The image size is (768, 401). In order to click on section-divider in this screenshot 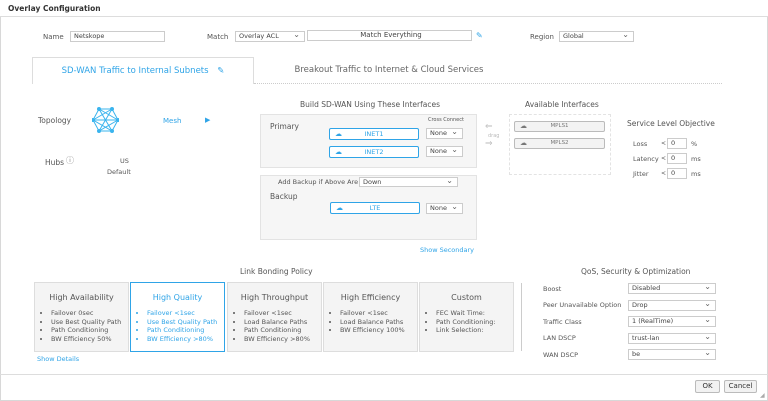, I will do `click(521, 317)`.